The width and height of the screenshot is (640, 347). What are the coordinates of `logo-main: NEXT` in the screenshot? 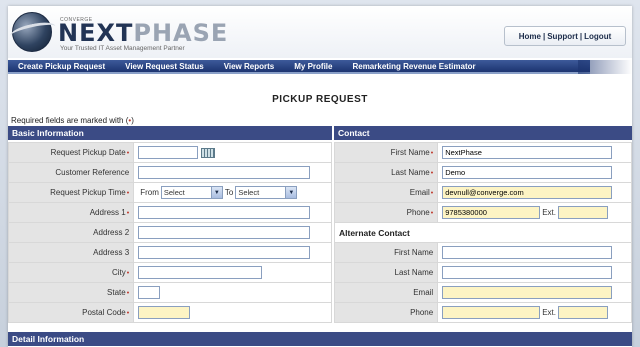 It's located at (96, 33).